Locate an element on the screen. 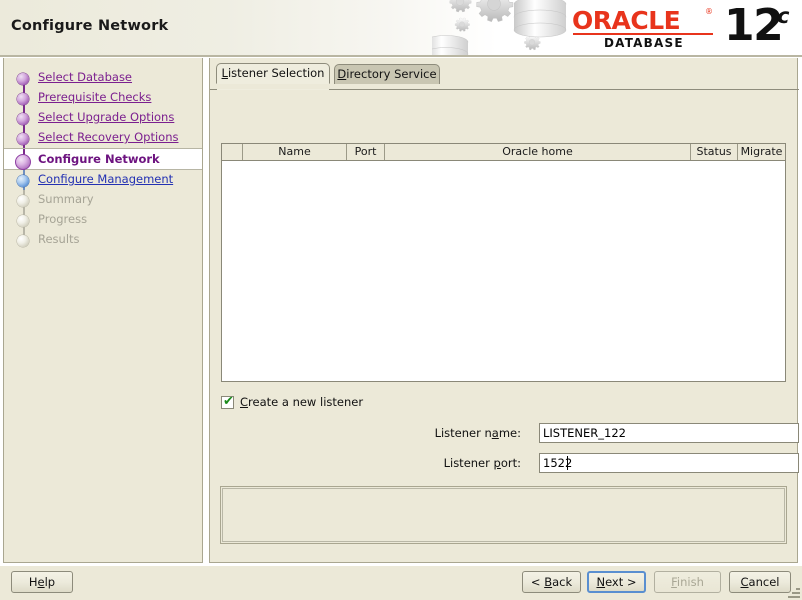 This screenshot has height=600, width=802. resize-grip is located at coordinates (794, 592).